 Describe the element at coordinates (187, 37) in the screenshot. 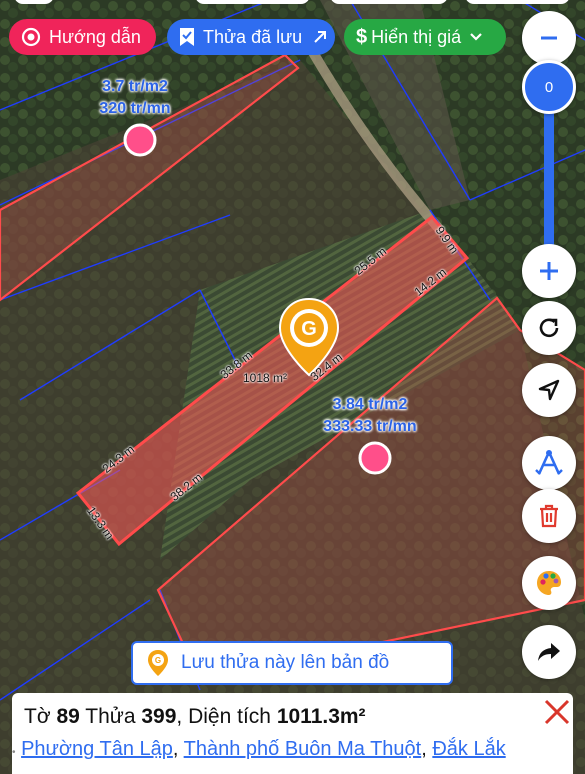

I see `bookmark-check-icon` at that location.